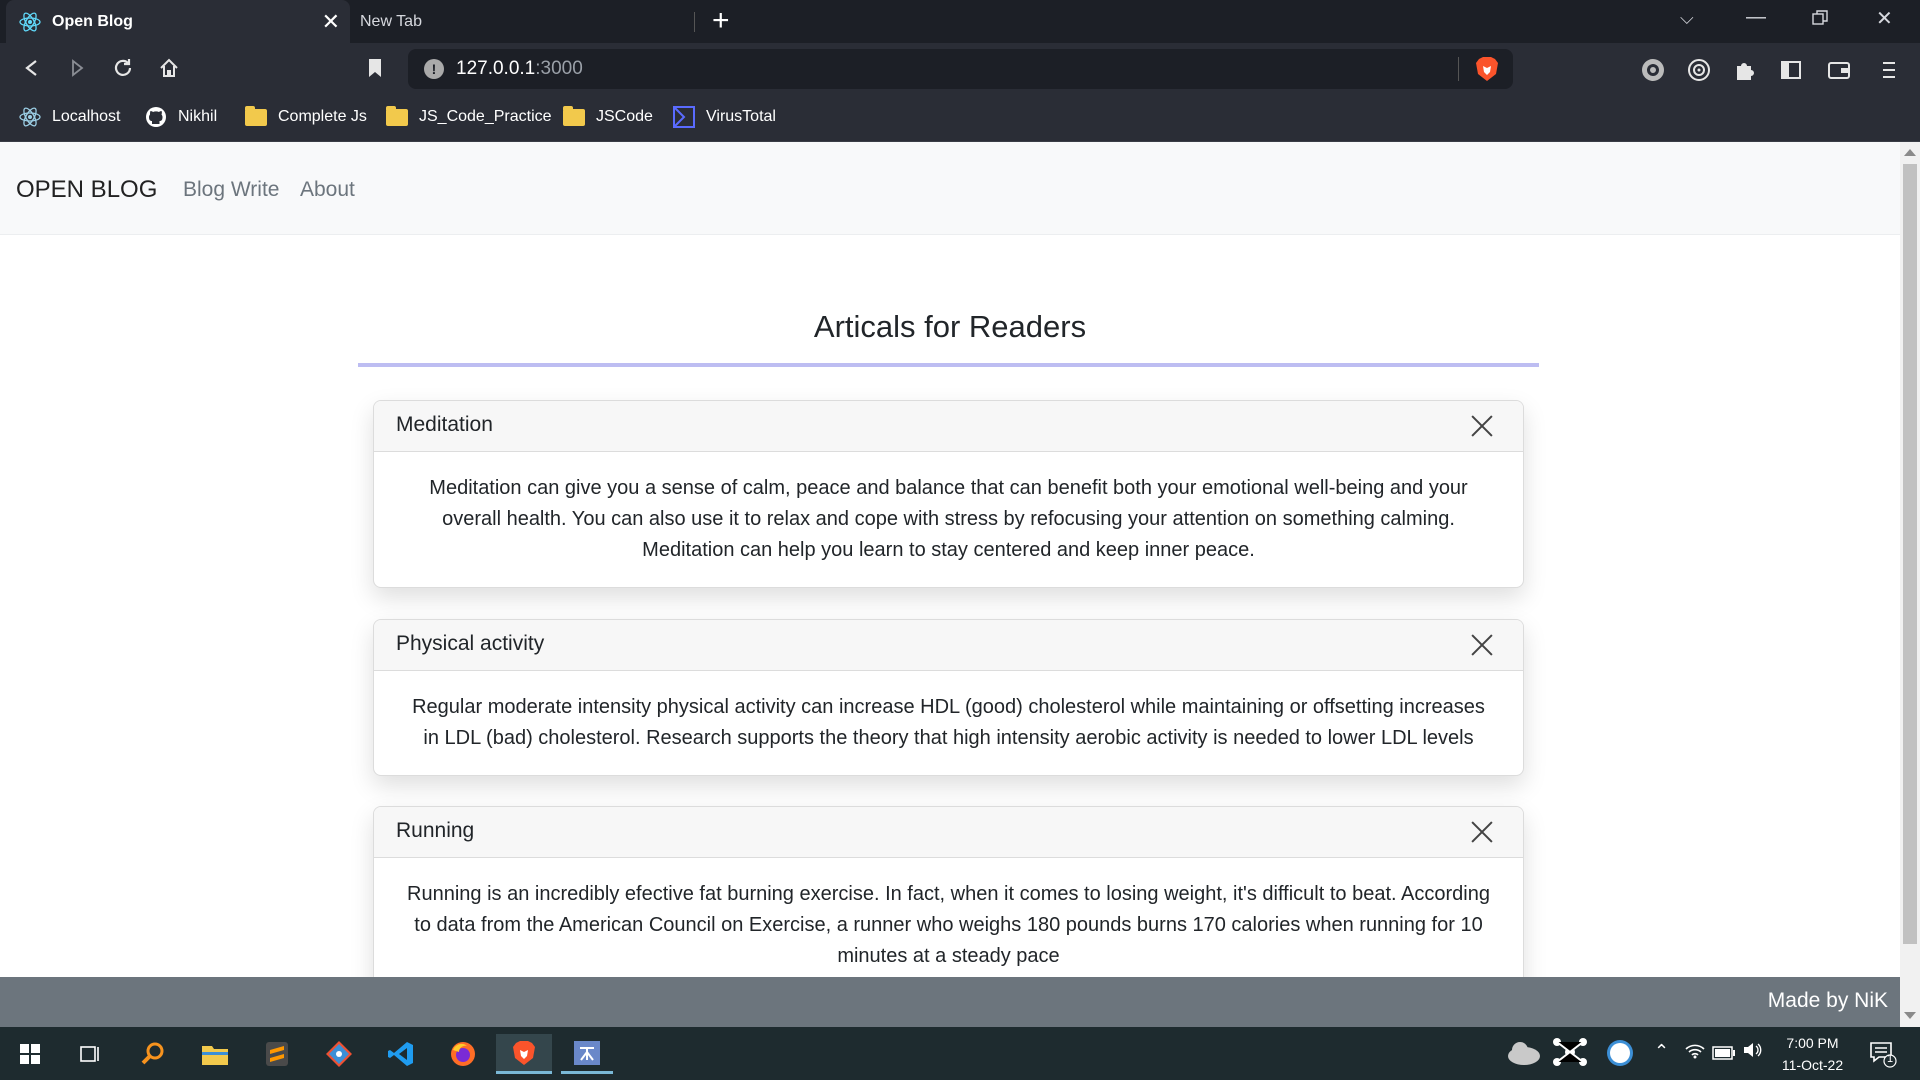 Image resolution: width=1920 pixels, height=1080 pixels. I want to click on browser-tab-bar: Open Blog ✕ New Tab + ⌵ — ✕, so click(960, 21).